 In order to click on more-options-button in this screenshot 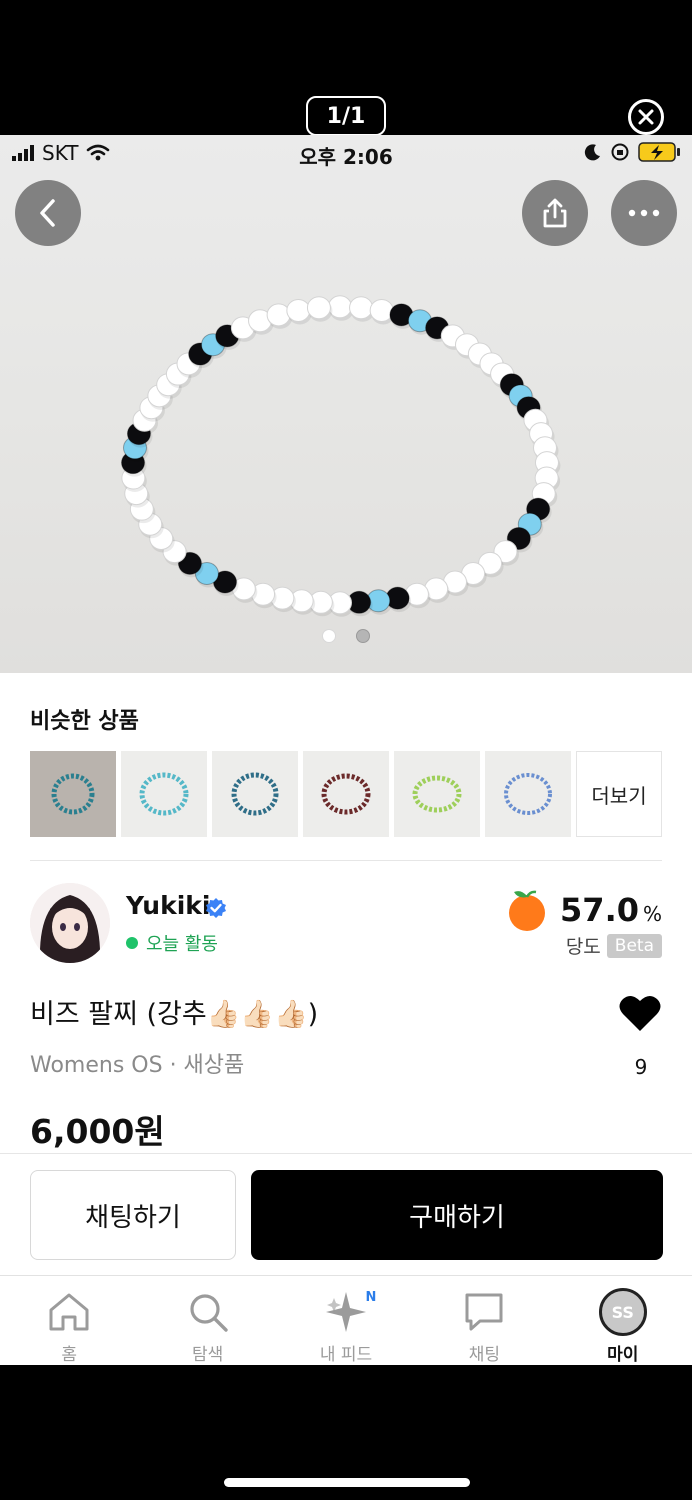, I will do `click(644, 213)`.